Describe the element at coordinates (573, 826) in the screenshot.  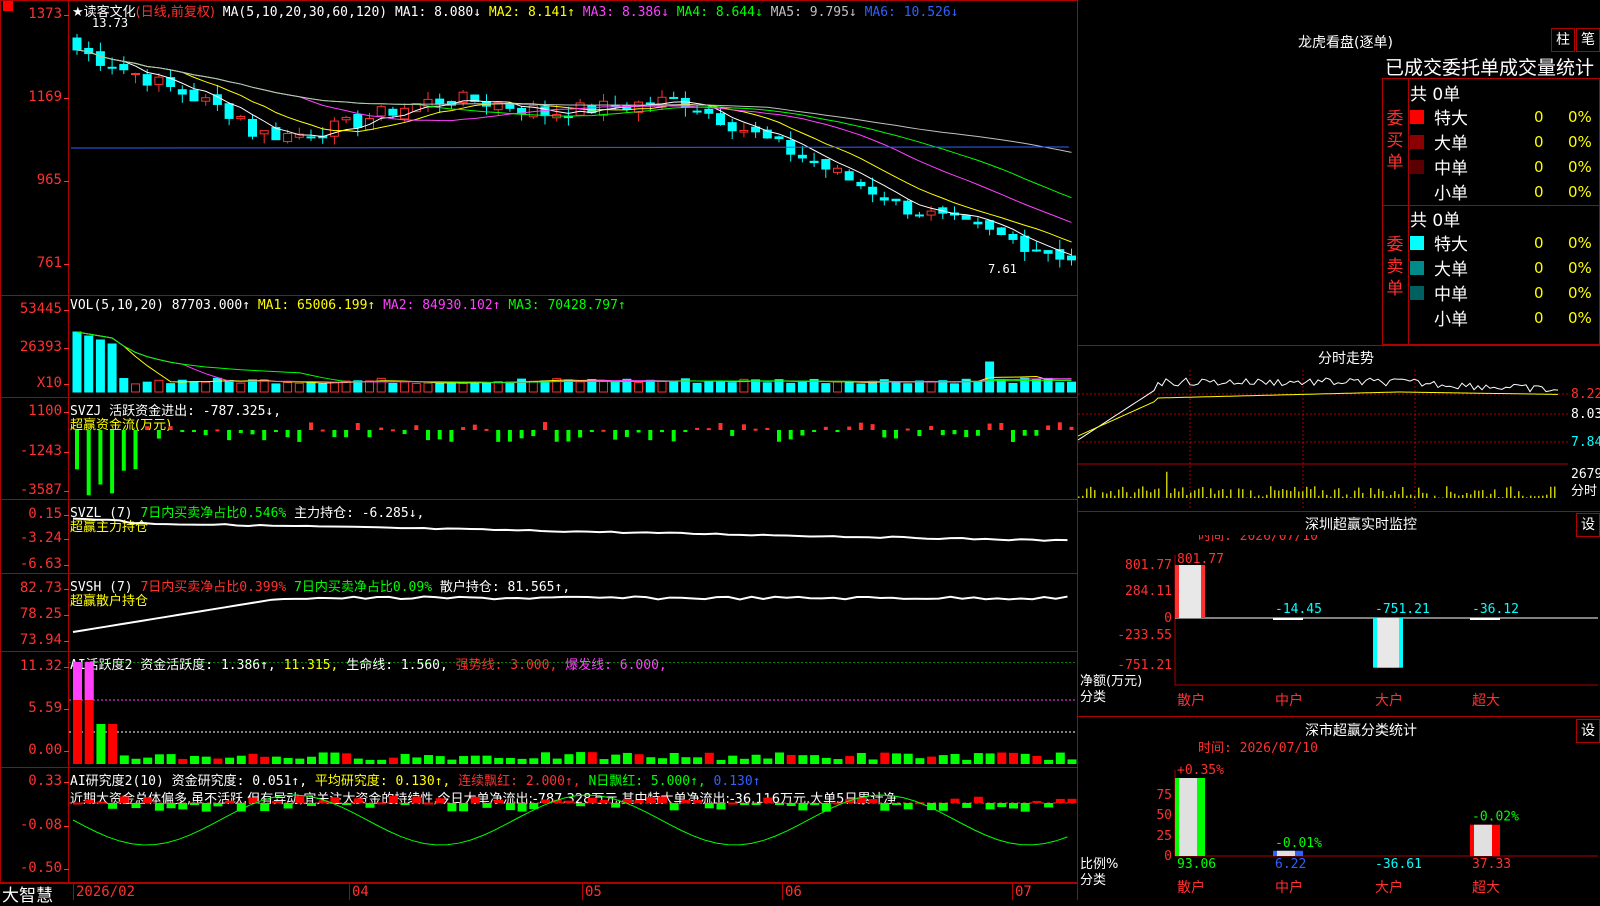
I see `ai-research-chart` at that location.